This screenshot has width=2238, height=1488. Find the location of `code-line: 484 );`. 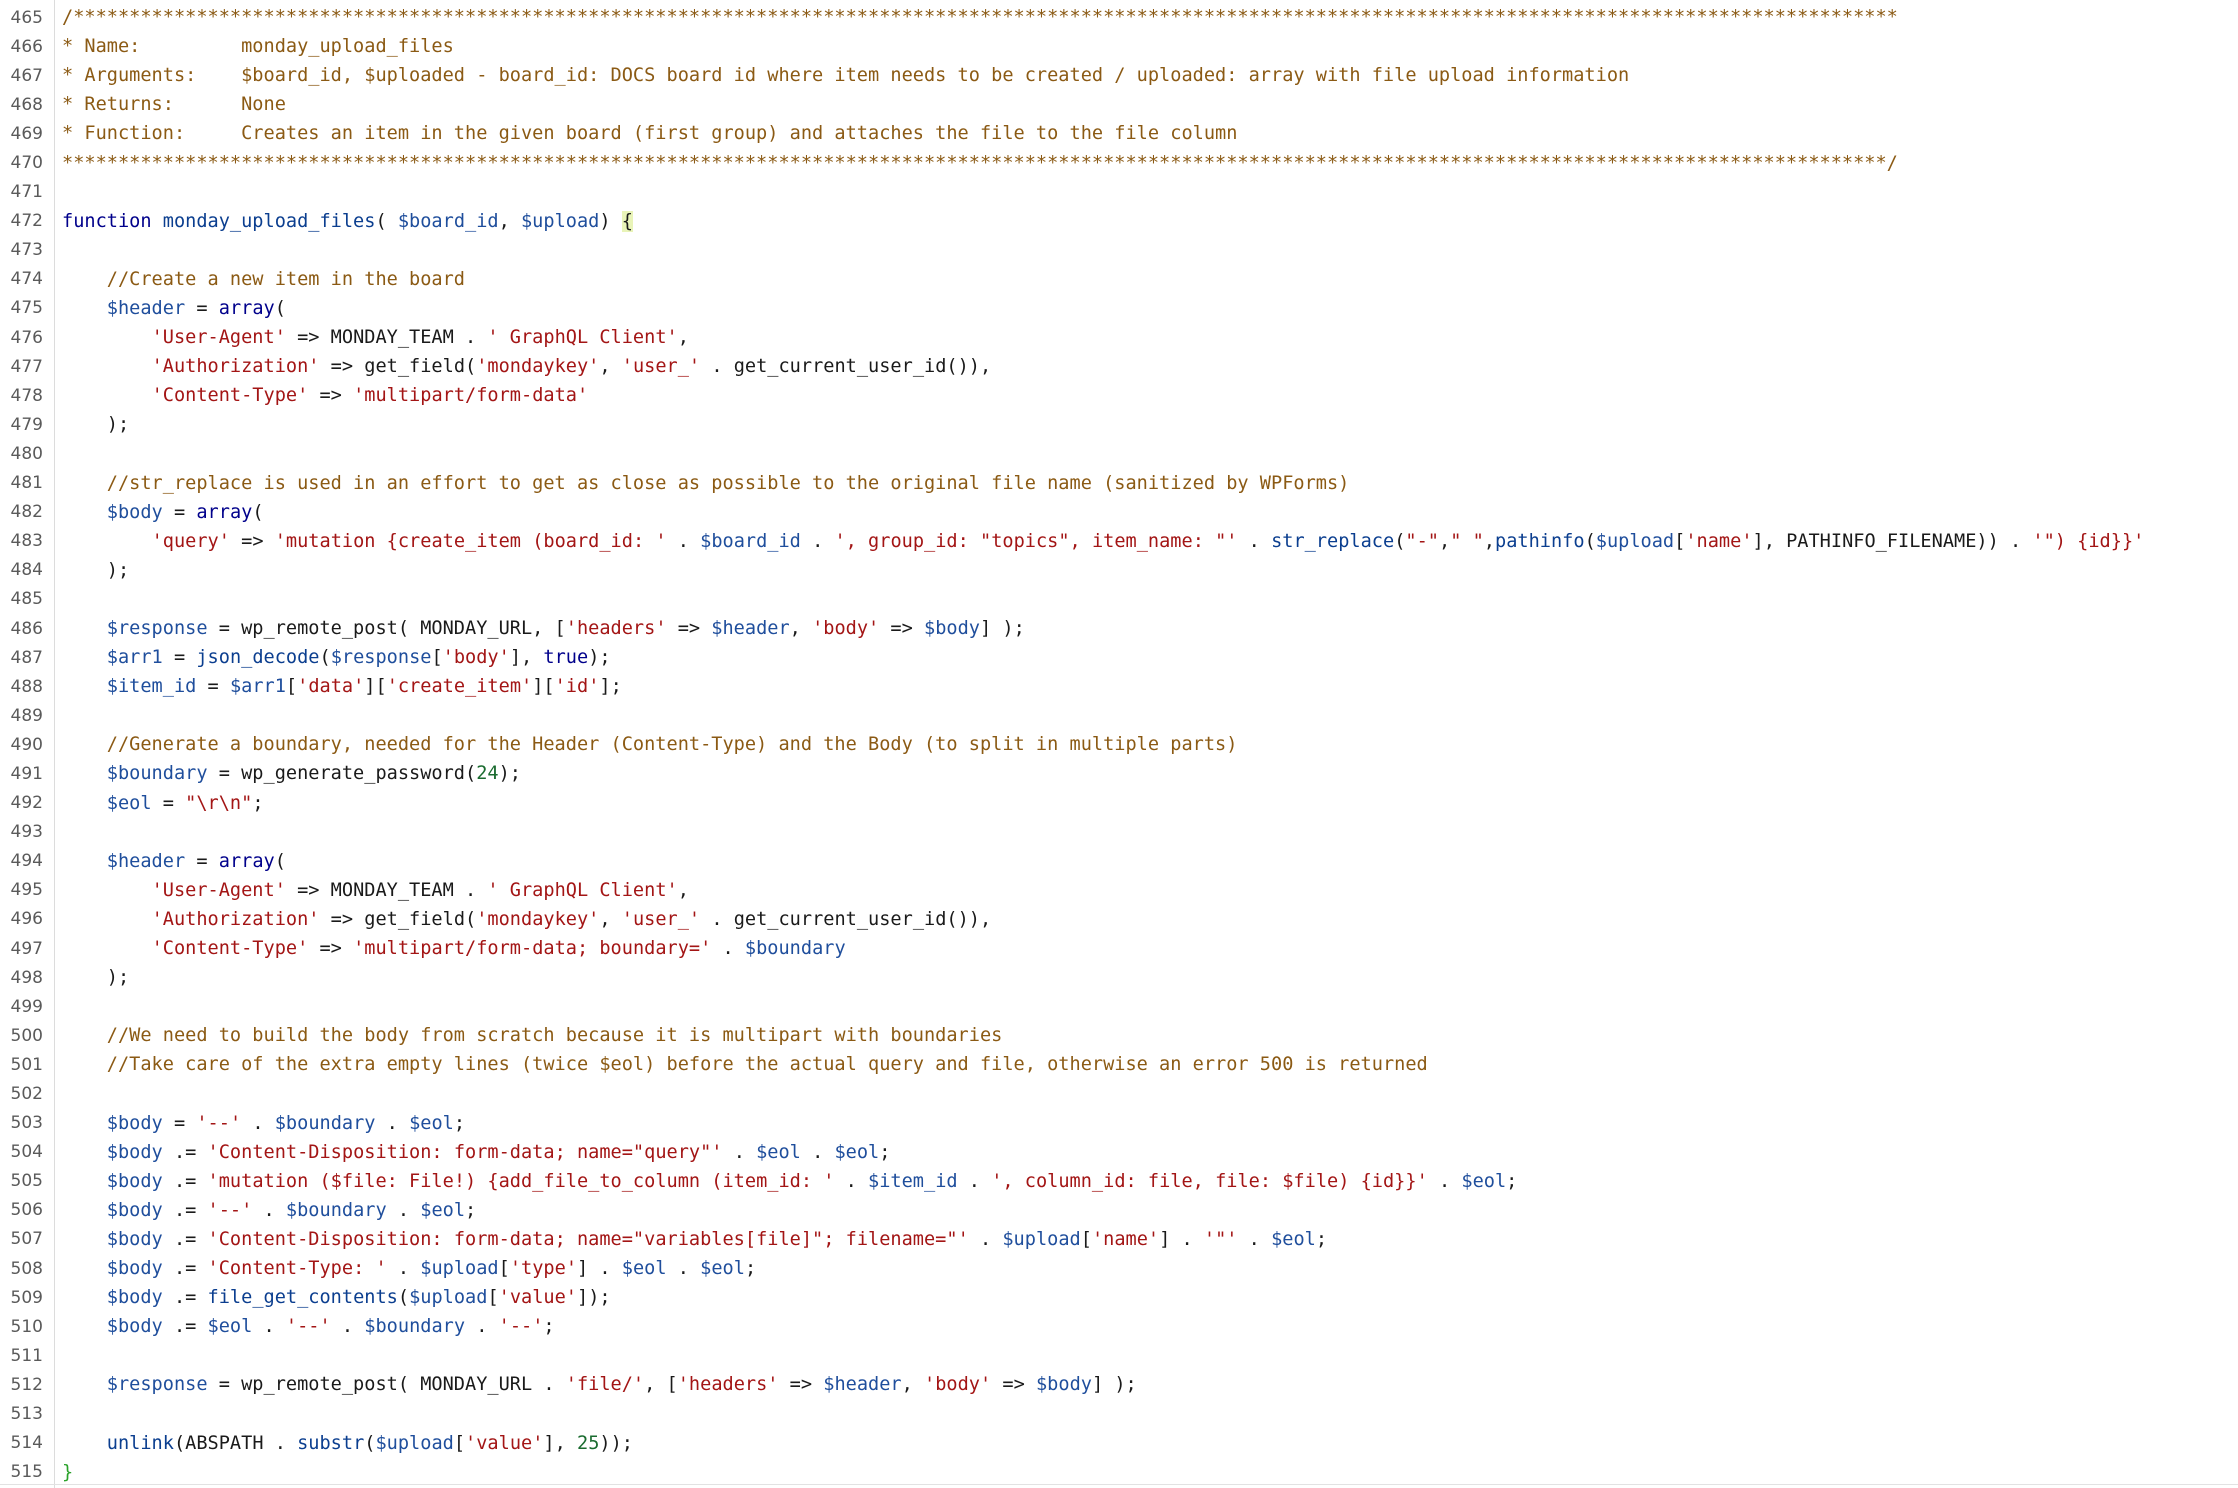

code-line: 484 ); is located at coordinates (1119, 570).